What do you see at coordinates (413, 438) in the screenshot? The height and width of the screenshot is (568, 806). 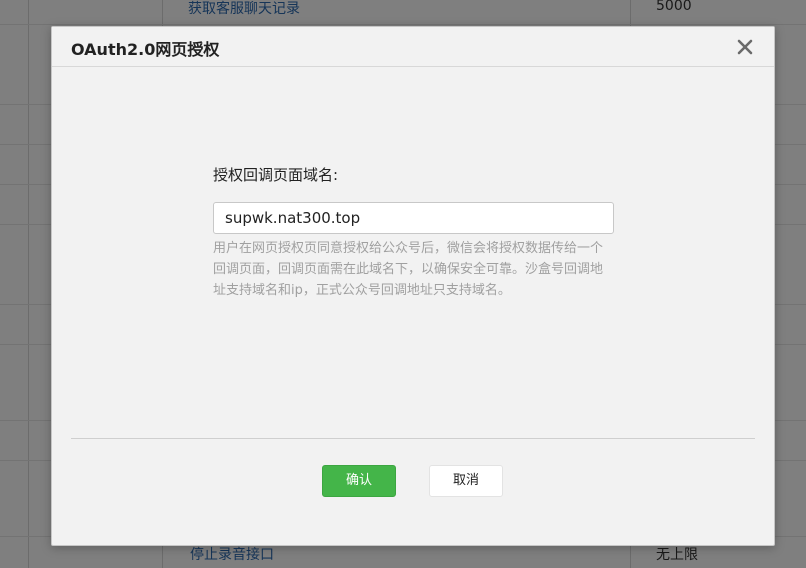 I see `dialog-divider` at bounding box center [413, 438].